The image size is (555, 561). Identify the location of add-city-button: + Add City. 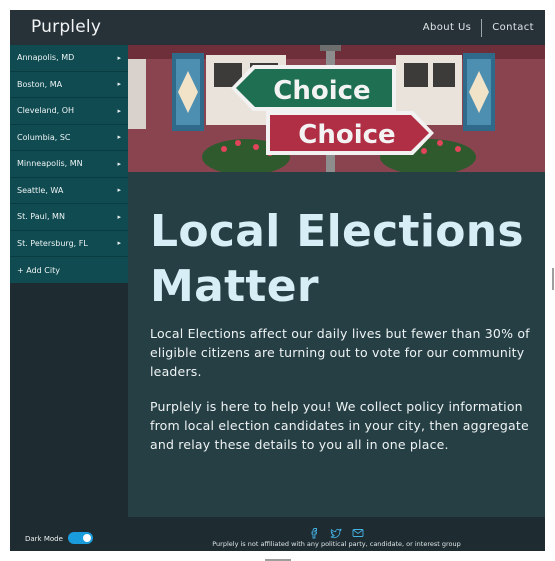
(69, 270).